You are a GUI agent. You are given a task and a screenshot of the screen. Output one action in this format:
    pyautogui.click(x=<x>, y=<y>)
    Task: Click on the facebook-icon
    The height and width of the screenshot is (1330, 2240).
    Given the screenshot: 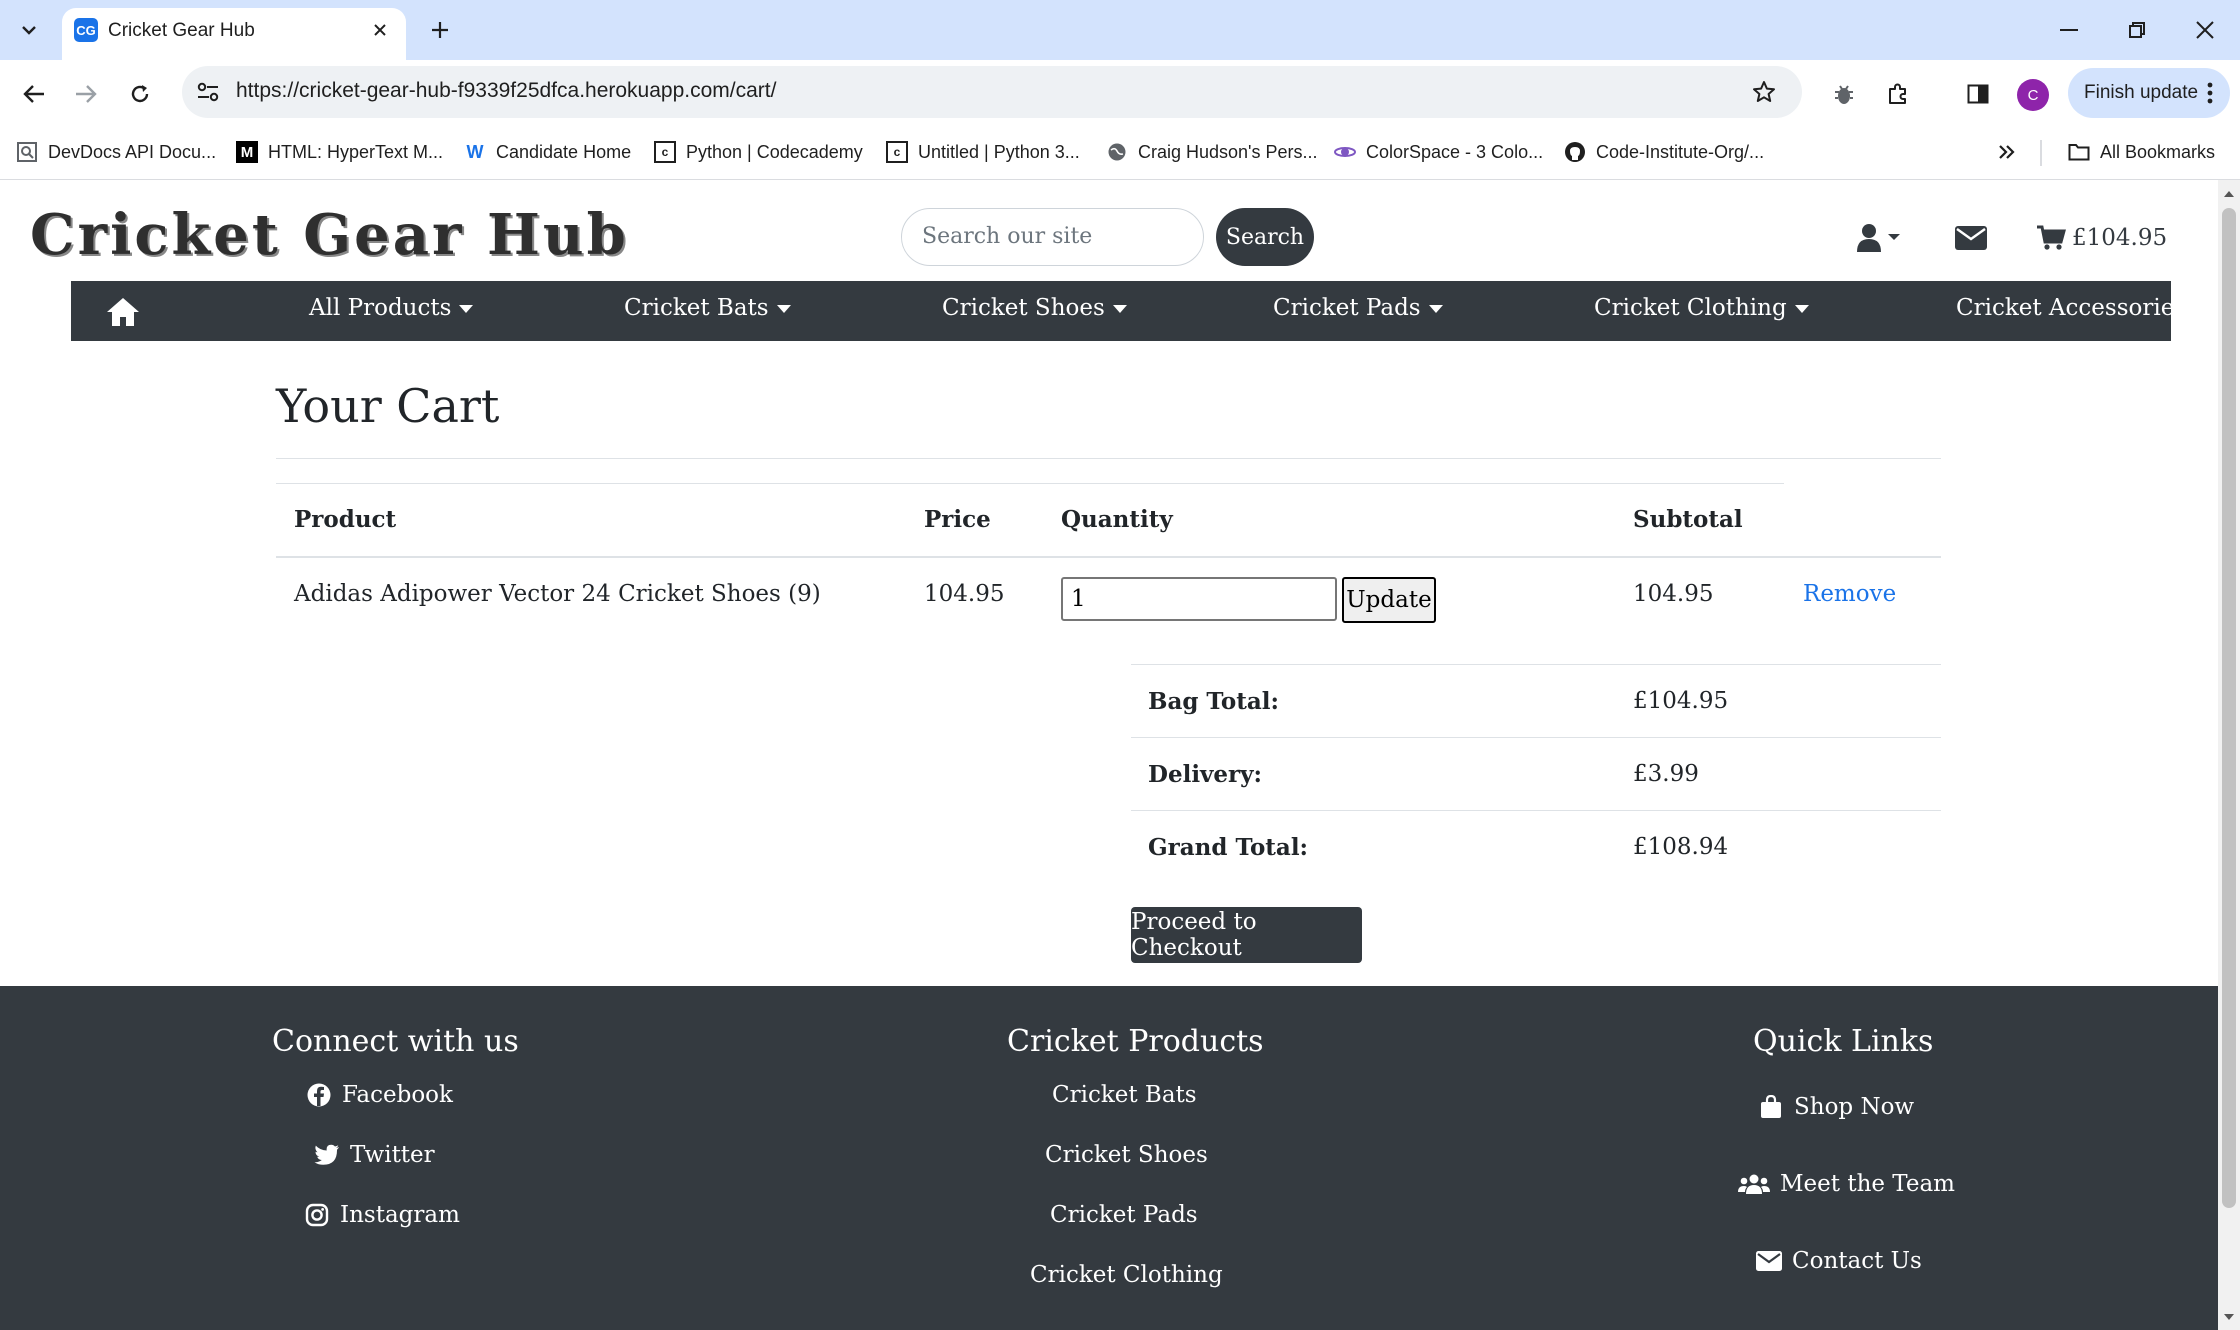 What is the action you would take?
    pyautogui.click(x=319, y=1095)
    